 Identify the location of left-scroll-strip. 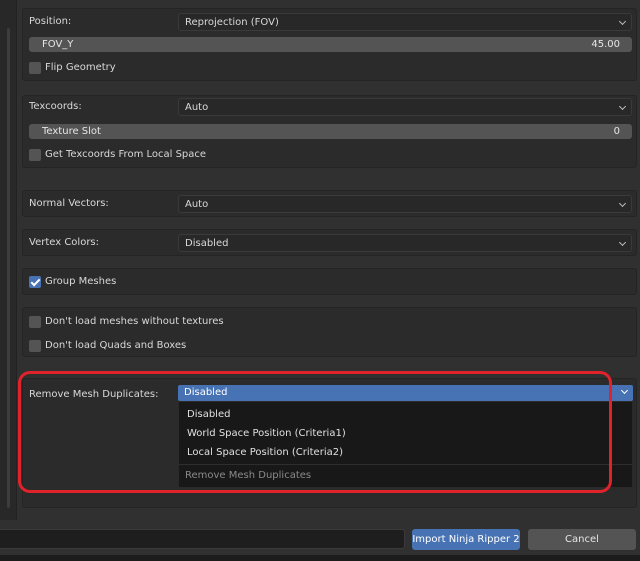
(8, 260).